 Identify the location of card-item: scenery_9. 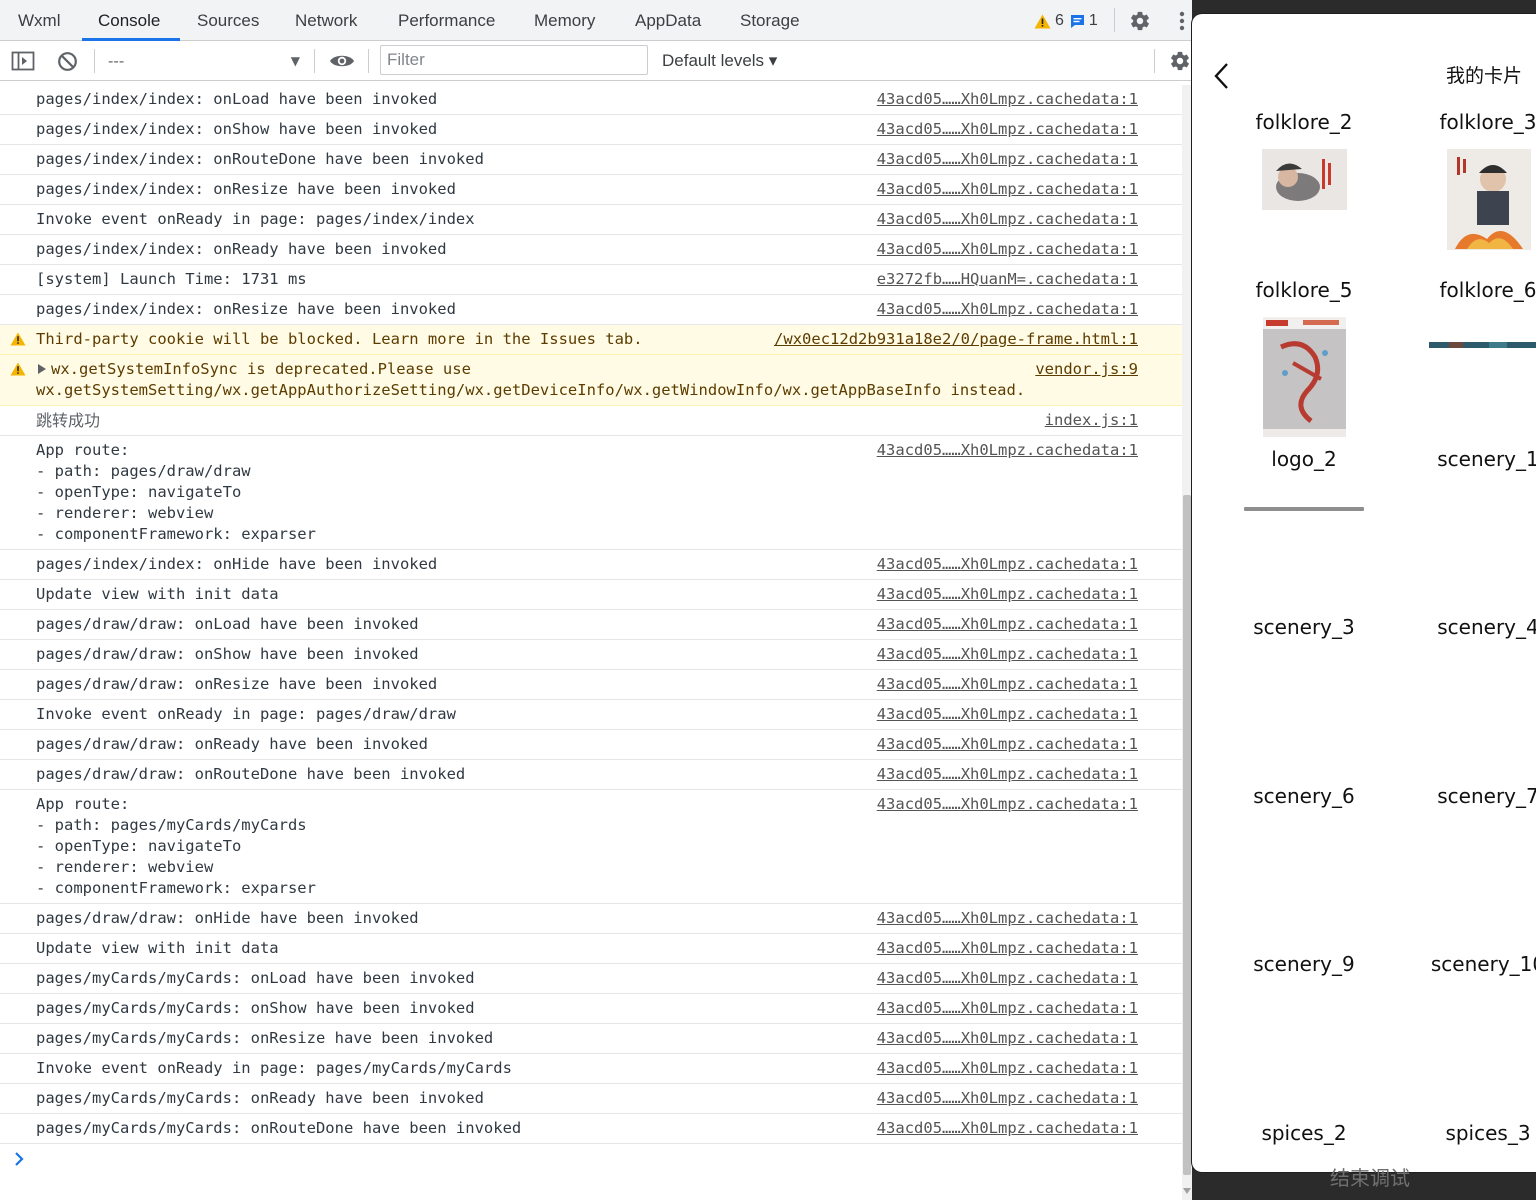
(1304, 964).